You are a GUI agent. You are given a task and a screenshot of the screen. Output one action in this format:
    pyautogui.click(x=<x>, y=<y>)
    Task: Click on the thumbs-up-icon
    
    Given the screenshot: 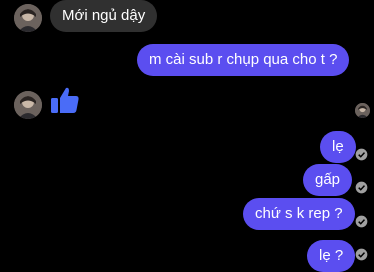 What is the action you would take?
    pyautogui.click(x=65, y=100)
    